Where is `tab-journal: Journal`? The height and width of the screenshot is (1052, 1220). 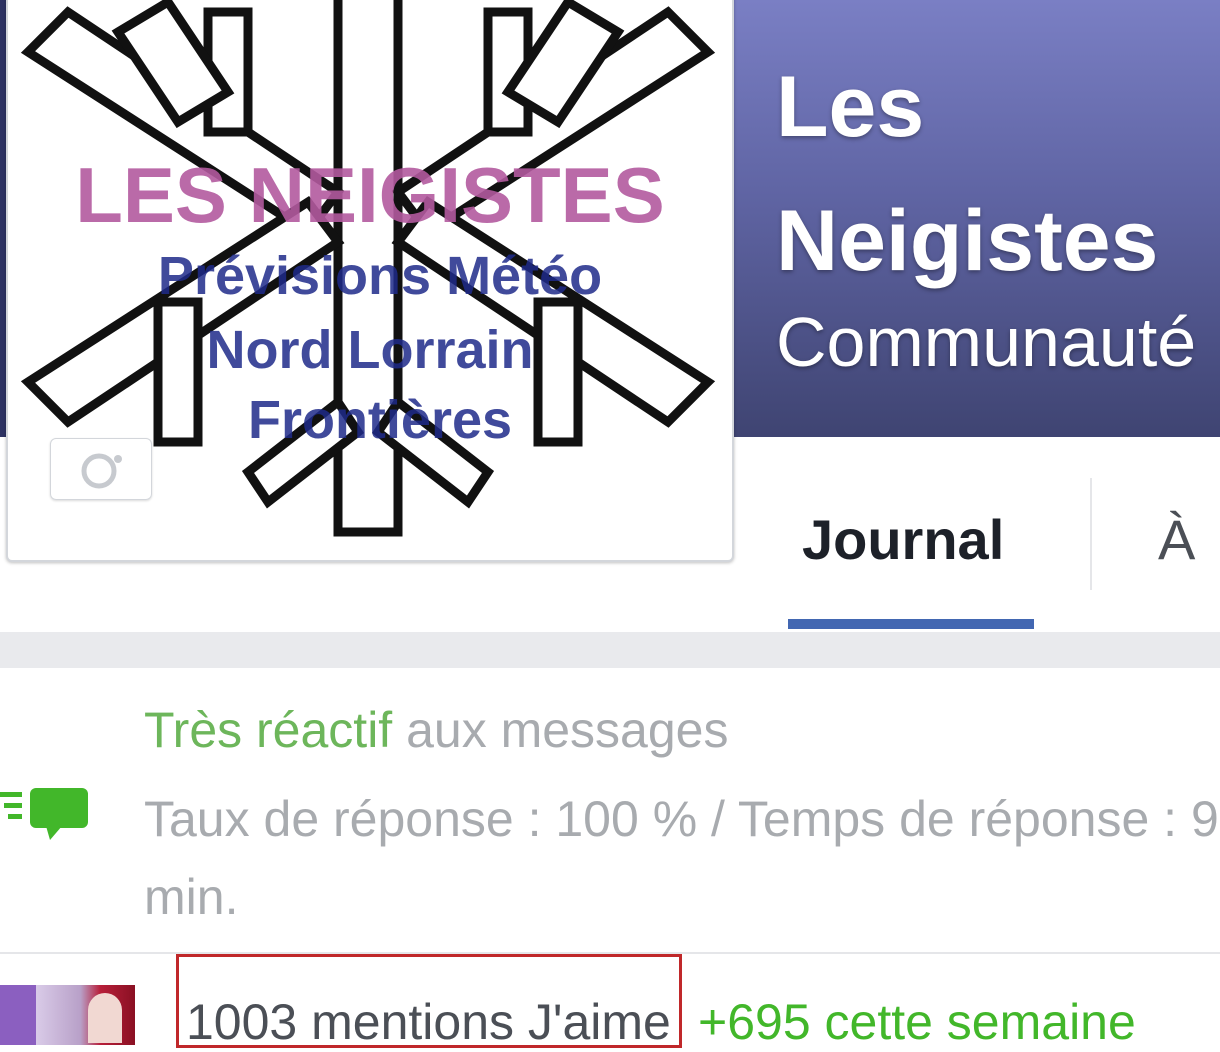 tab-journal: Journal is located at coordinates (903, 540).